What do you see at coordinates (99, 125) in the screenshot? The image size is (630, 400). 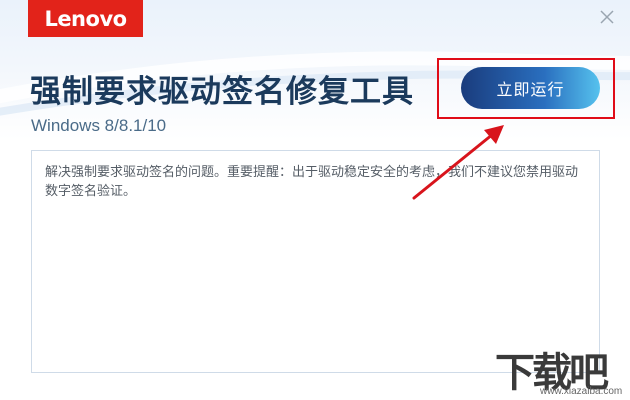 I see `os-version-label: Windows 8/8.1/10` at bounding box center [99, 125].